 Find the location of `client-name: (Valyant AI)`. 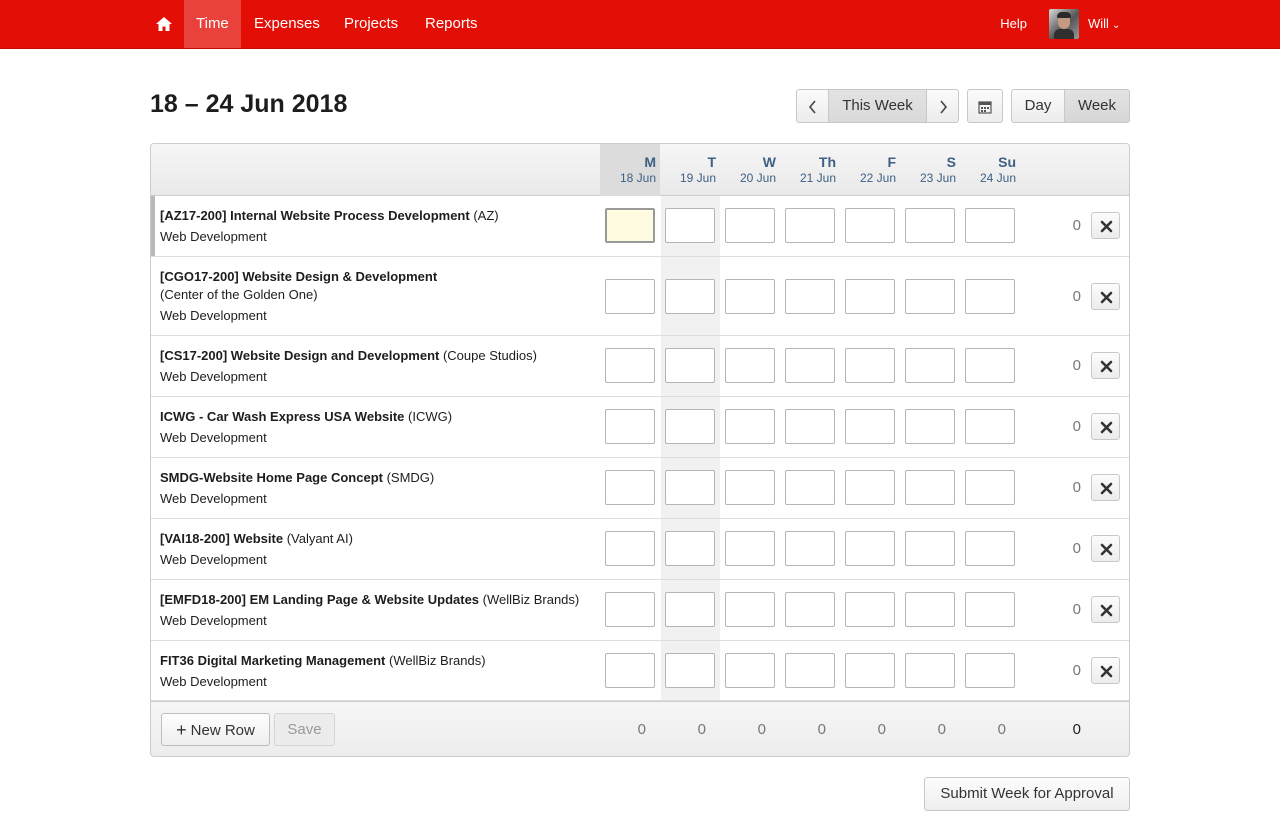

client-name: (Valyant AI) is located at coordinates (319, 538).